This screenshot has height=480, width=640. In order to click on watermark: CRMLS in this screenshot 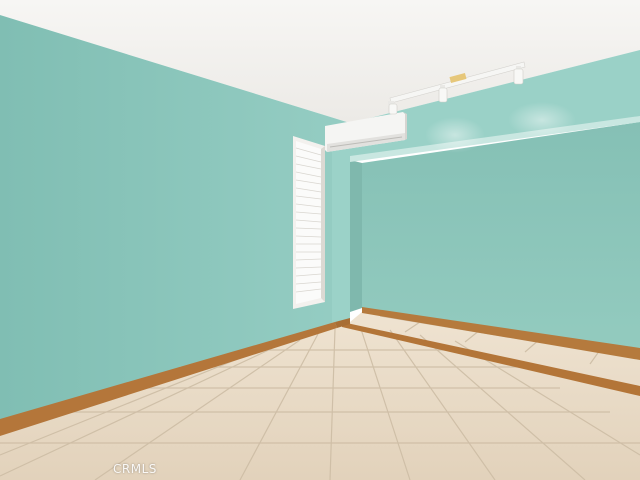, I will do `click(135, 469)`.